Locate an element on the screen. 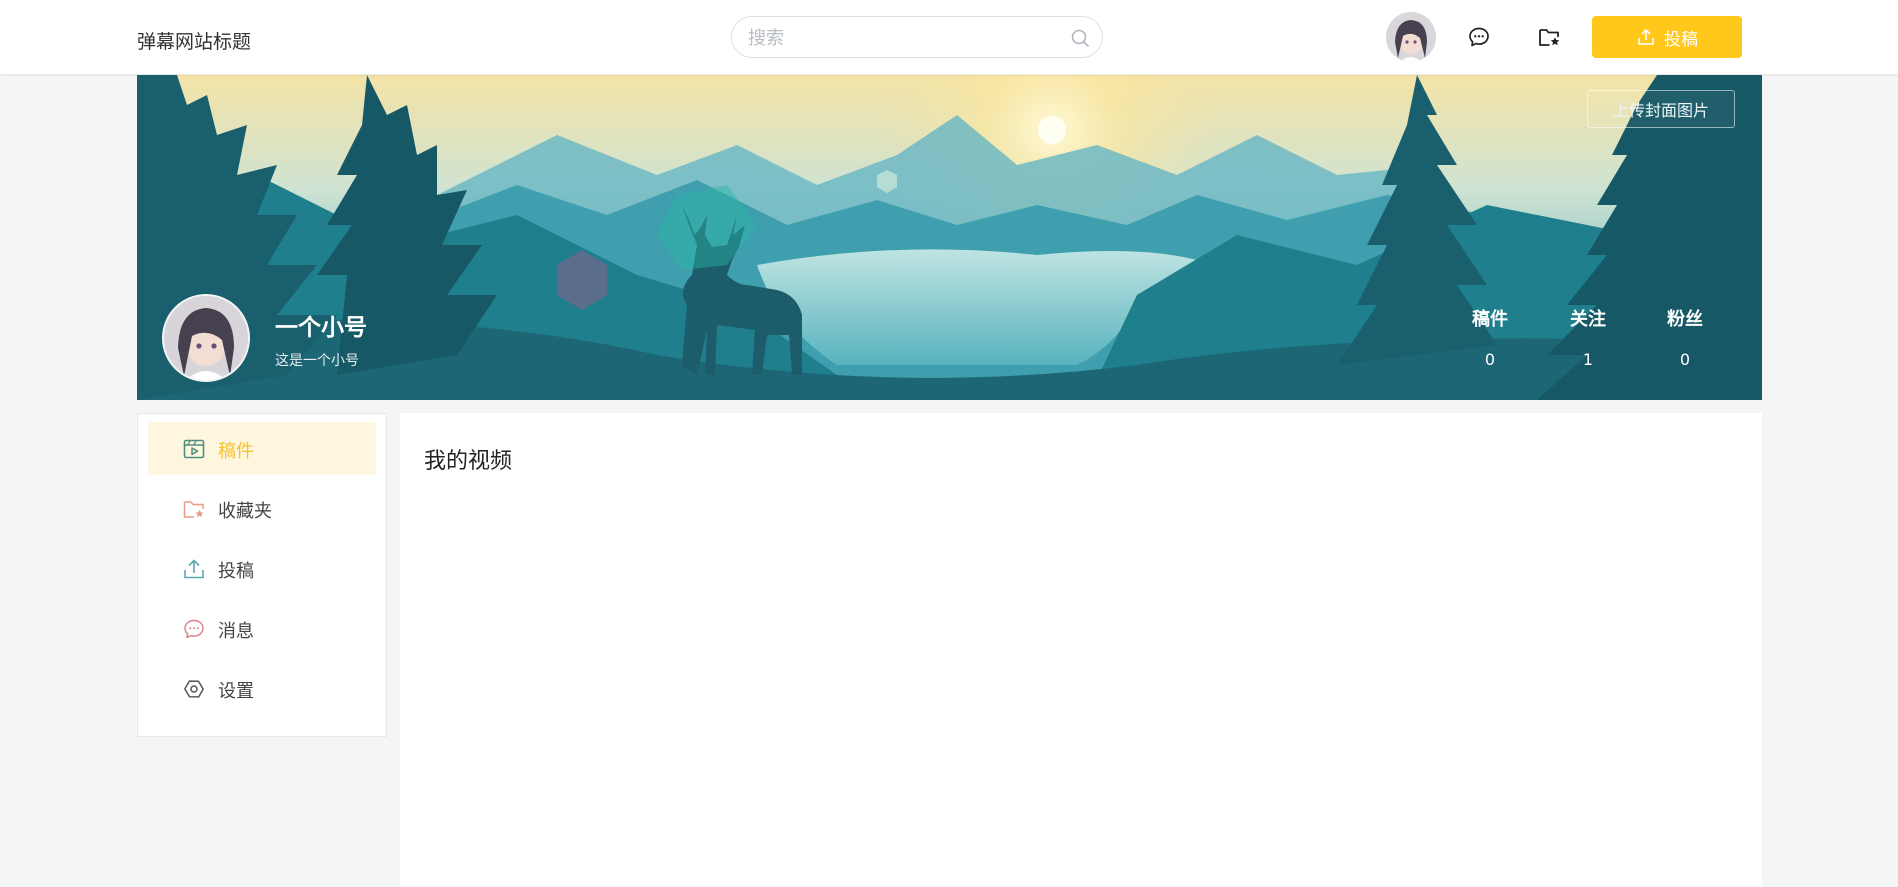  sidebar-item-settings: 设置 is located at coordinates (262, 688).